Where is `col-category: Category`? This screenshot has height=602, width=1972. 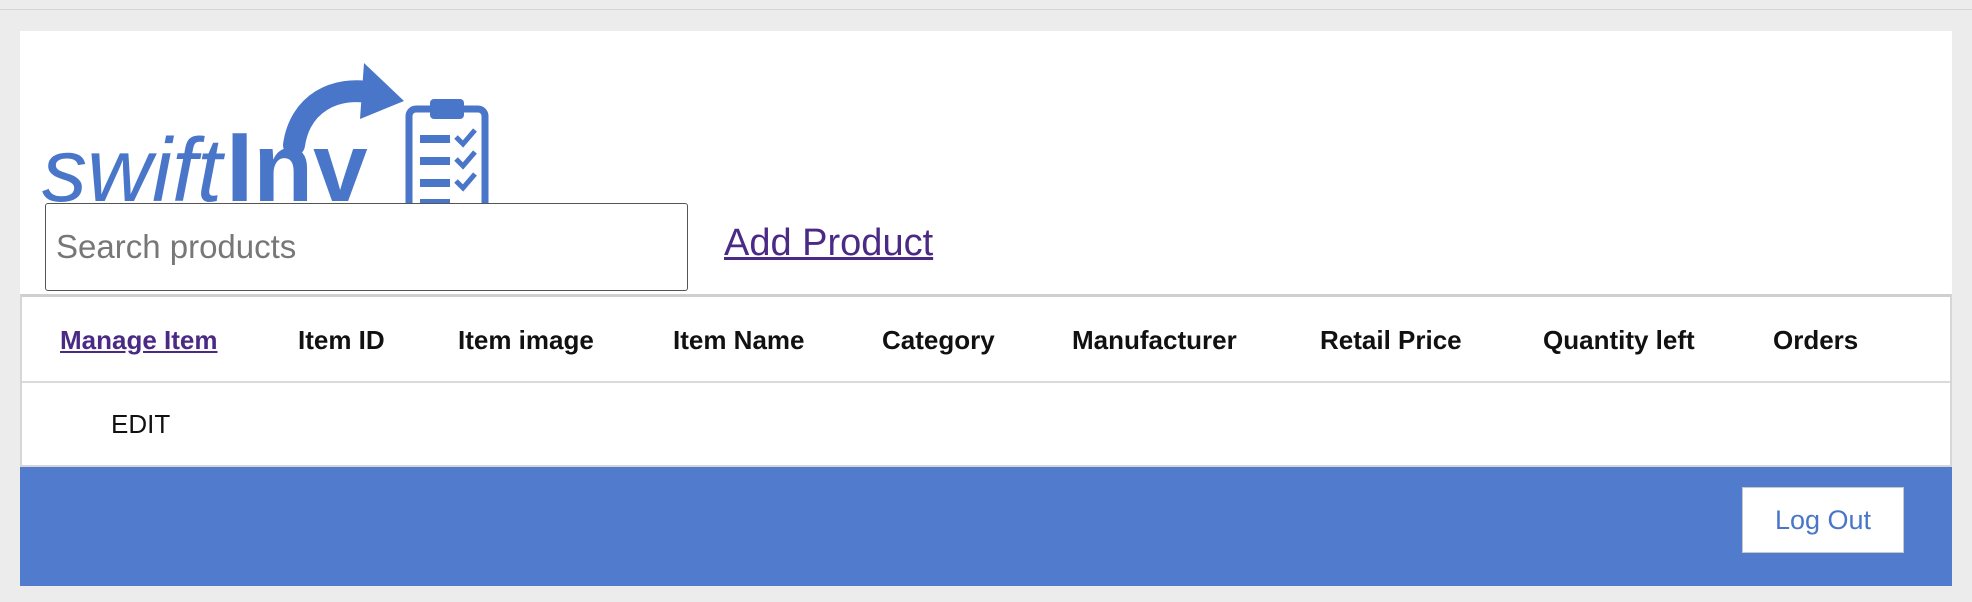
col-category: Category is located at coordinates (938, 340).